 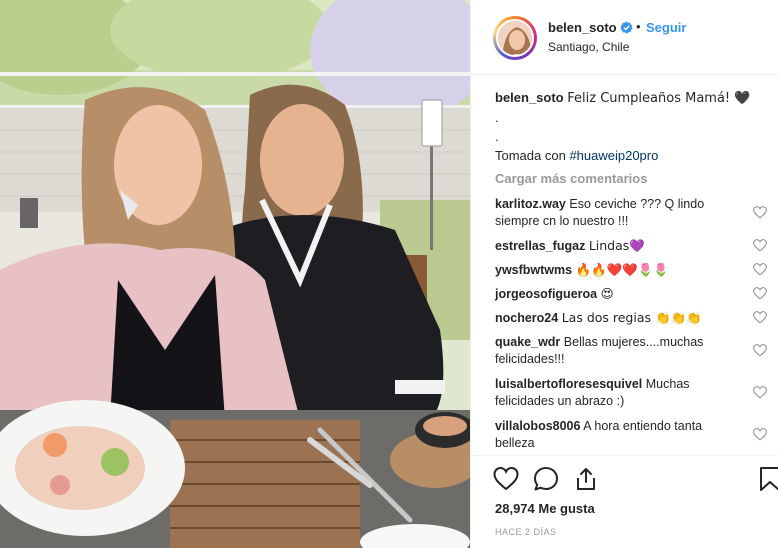 I want to click on load-more-comments-button: Cargar más comentarios, so click(x=633, y=178).